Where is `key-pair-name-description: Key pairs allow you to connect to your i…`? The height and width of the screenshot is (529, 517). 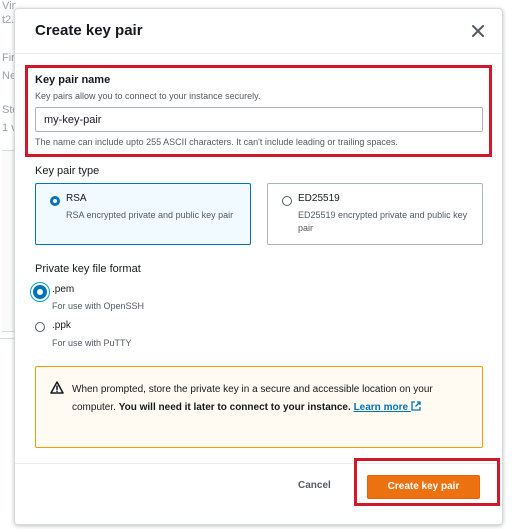
key-pair-name-description: Key pairs allow you to connect to your i… is located at coordinates (148, 96).